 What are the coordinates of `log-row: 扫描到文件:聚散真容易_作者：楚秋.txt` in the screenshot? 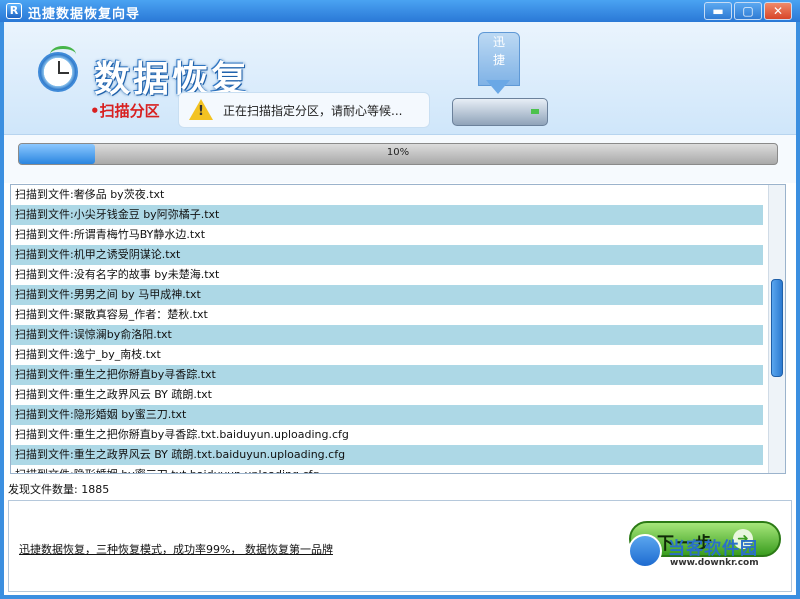 It's located at (387, 315).